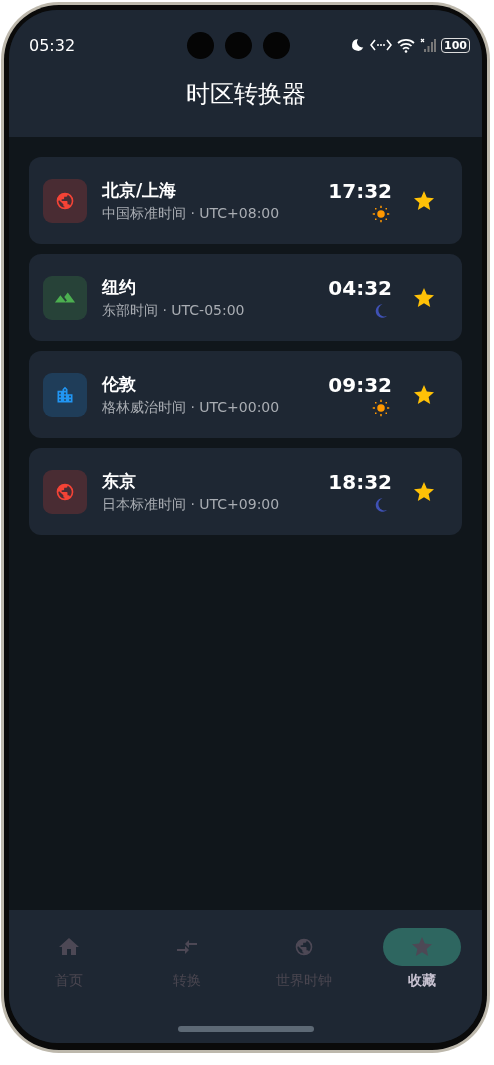  I want to click on city-time: 04:32, so click(360, 287).